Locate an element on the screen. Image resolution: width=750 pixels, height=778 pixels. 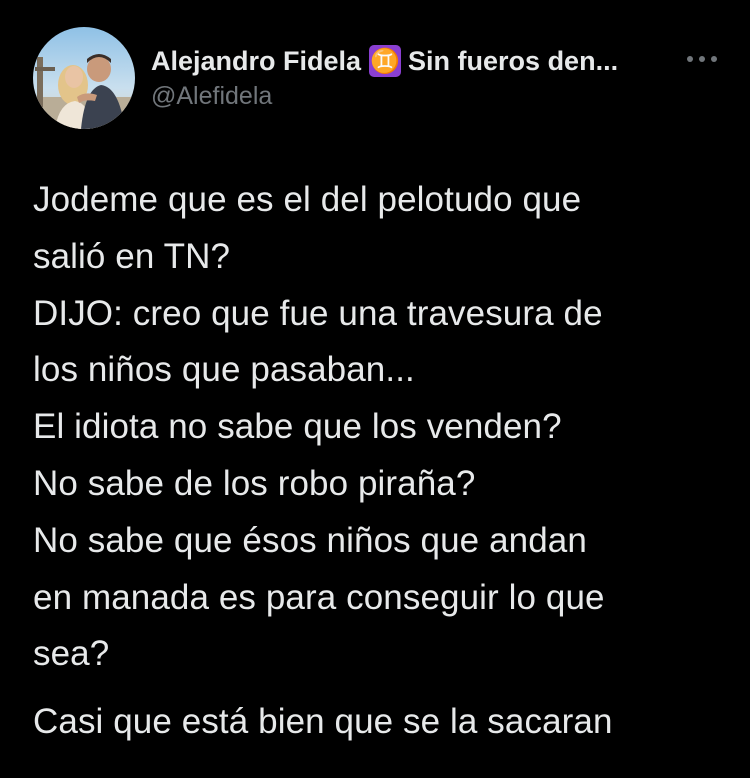
more-options-icon is located at coordinates (702, 59).